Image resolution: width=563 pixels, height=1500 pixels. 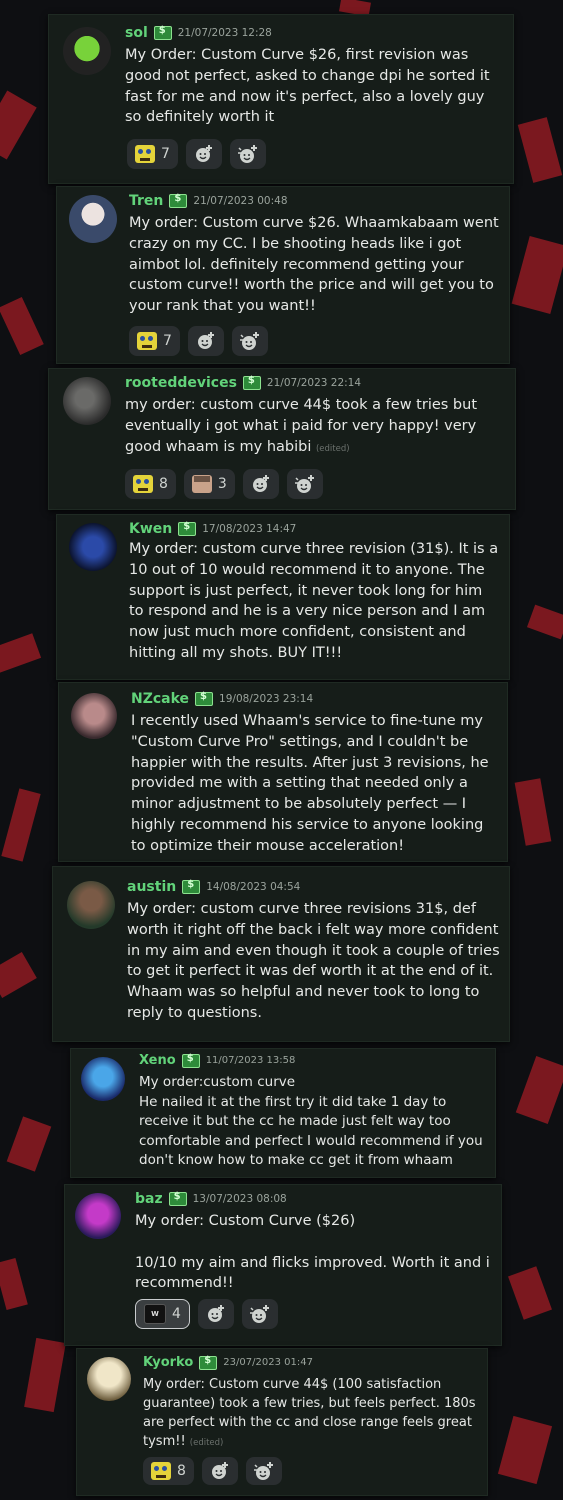 I want to click on reaction-bar: 8 3, so click(x=224, y=484).